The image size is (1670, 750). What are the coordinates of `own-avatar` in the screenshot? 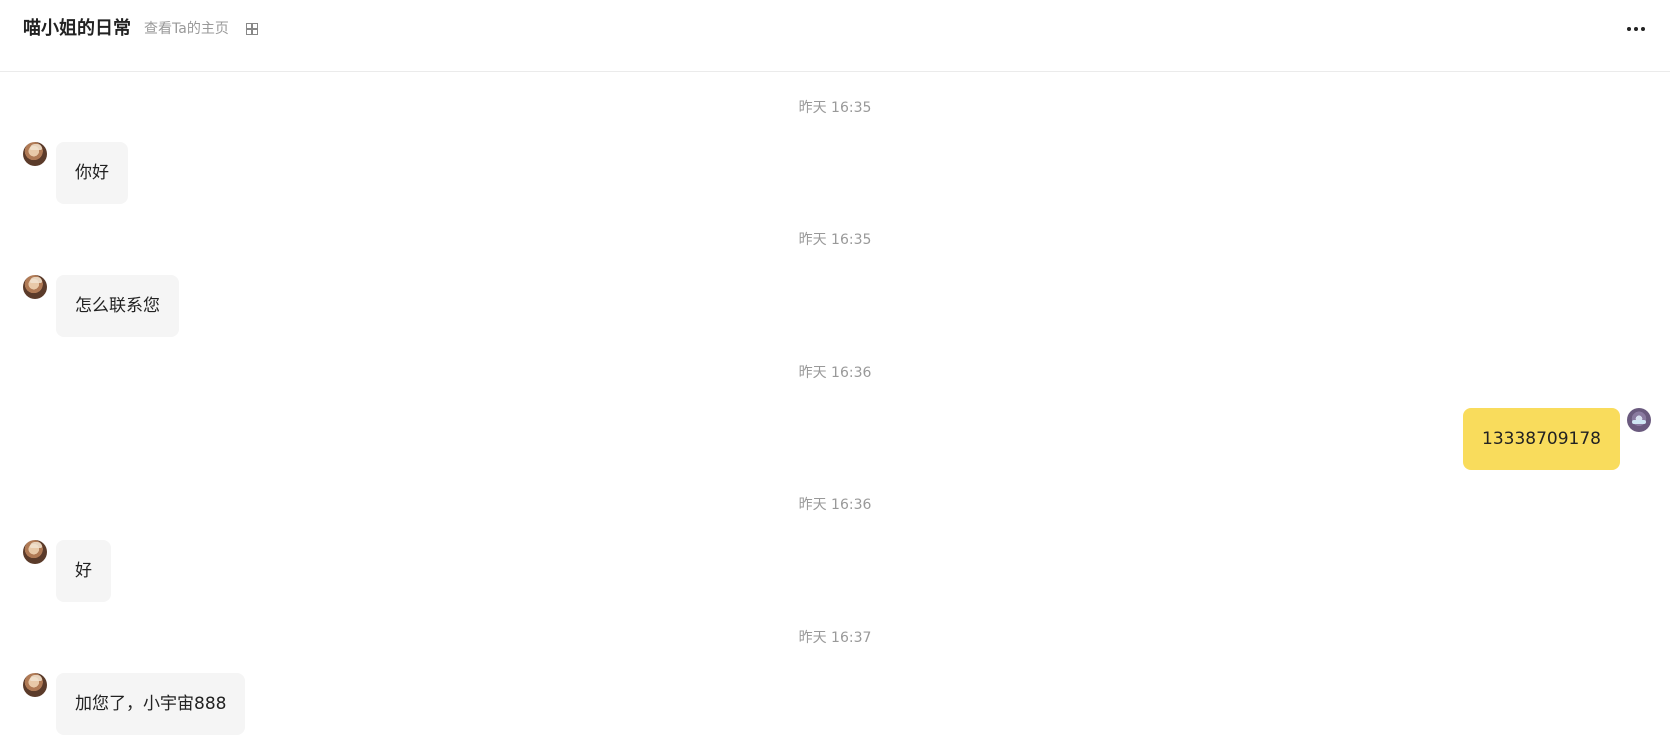 It's located at (1639, 420).